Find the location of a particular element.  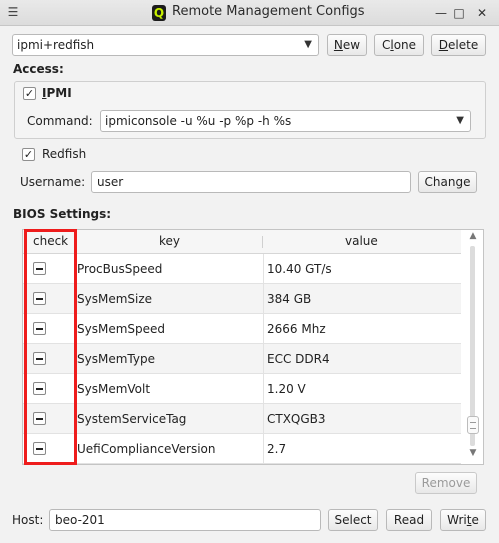

bios-section-label: BIOS Settings: is located at coordinates (62, 214).